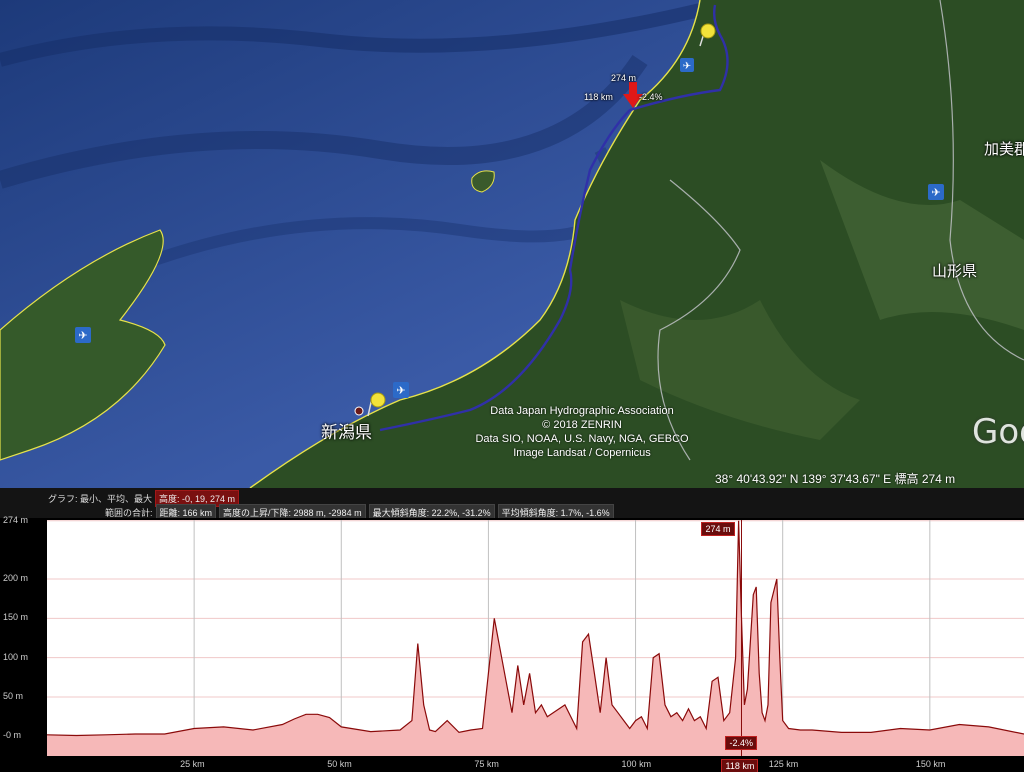 The image size is (1024, 772). Describe the element at coordinates (12, 735) in the screenshot. I see `y-tick-label: -0 m` at that location.